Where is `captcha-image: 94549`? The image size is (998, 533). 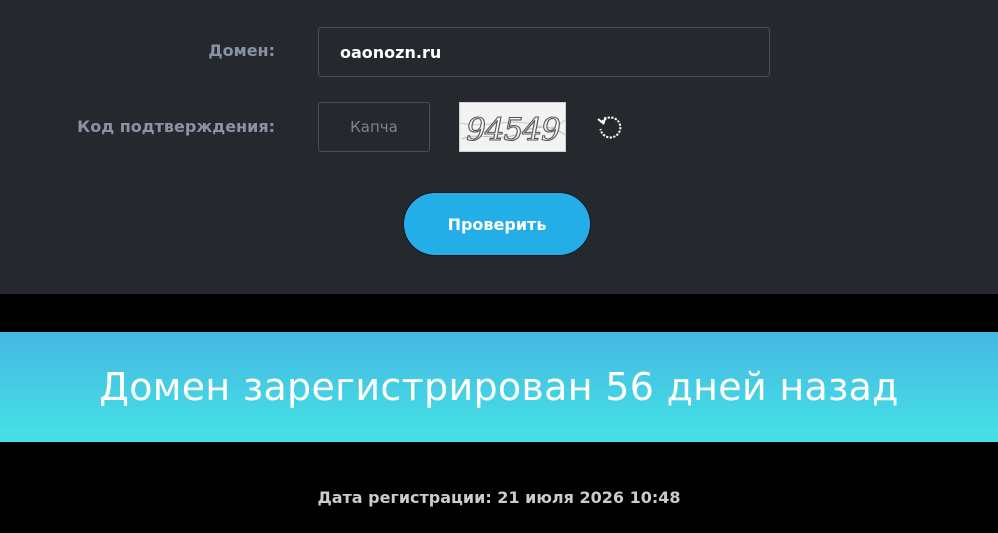
captcha-image: 94549 is located at coordinates (512, 127).